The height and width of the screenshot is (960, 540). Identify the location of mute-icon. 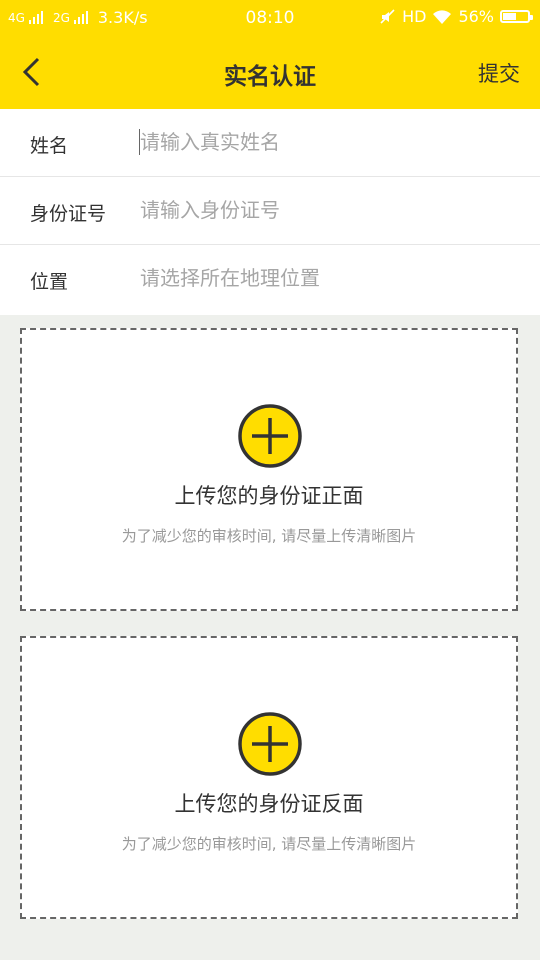
(387, 16).